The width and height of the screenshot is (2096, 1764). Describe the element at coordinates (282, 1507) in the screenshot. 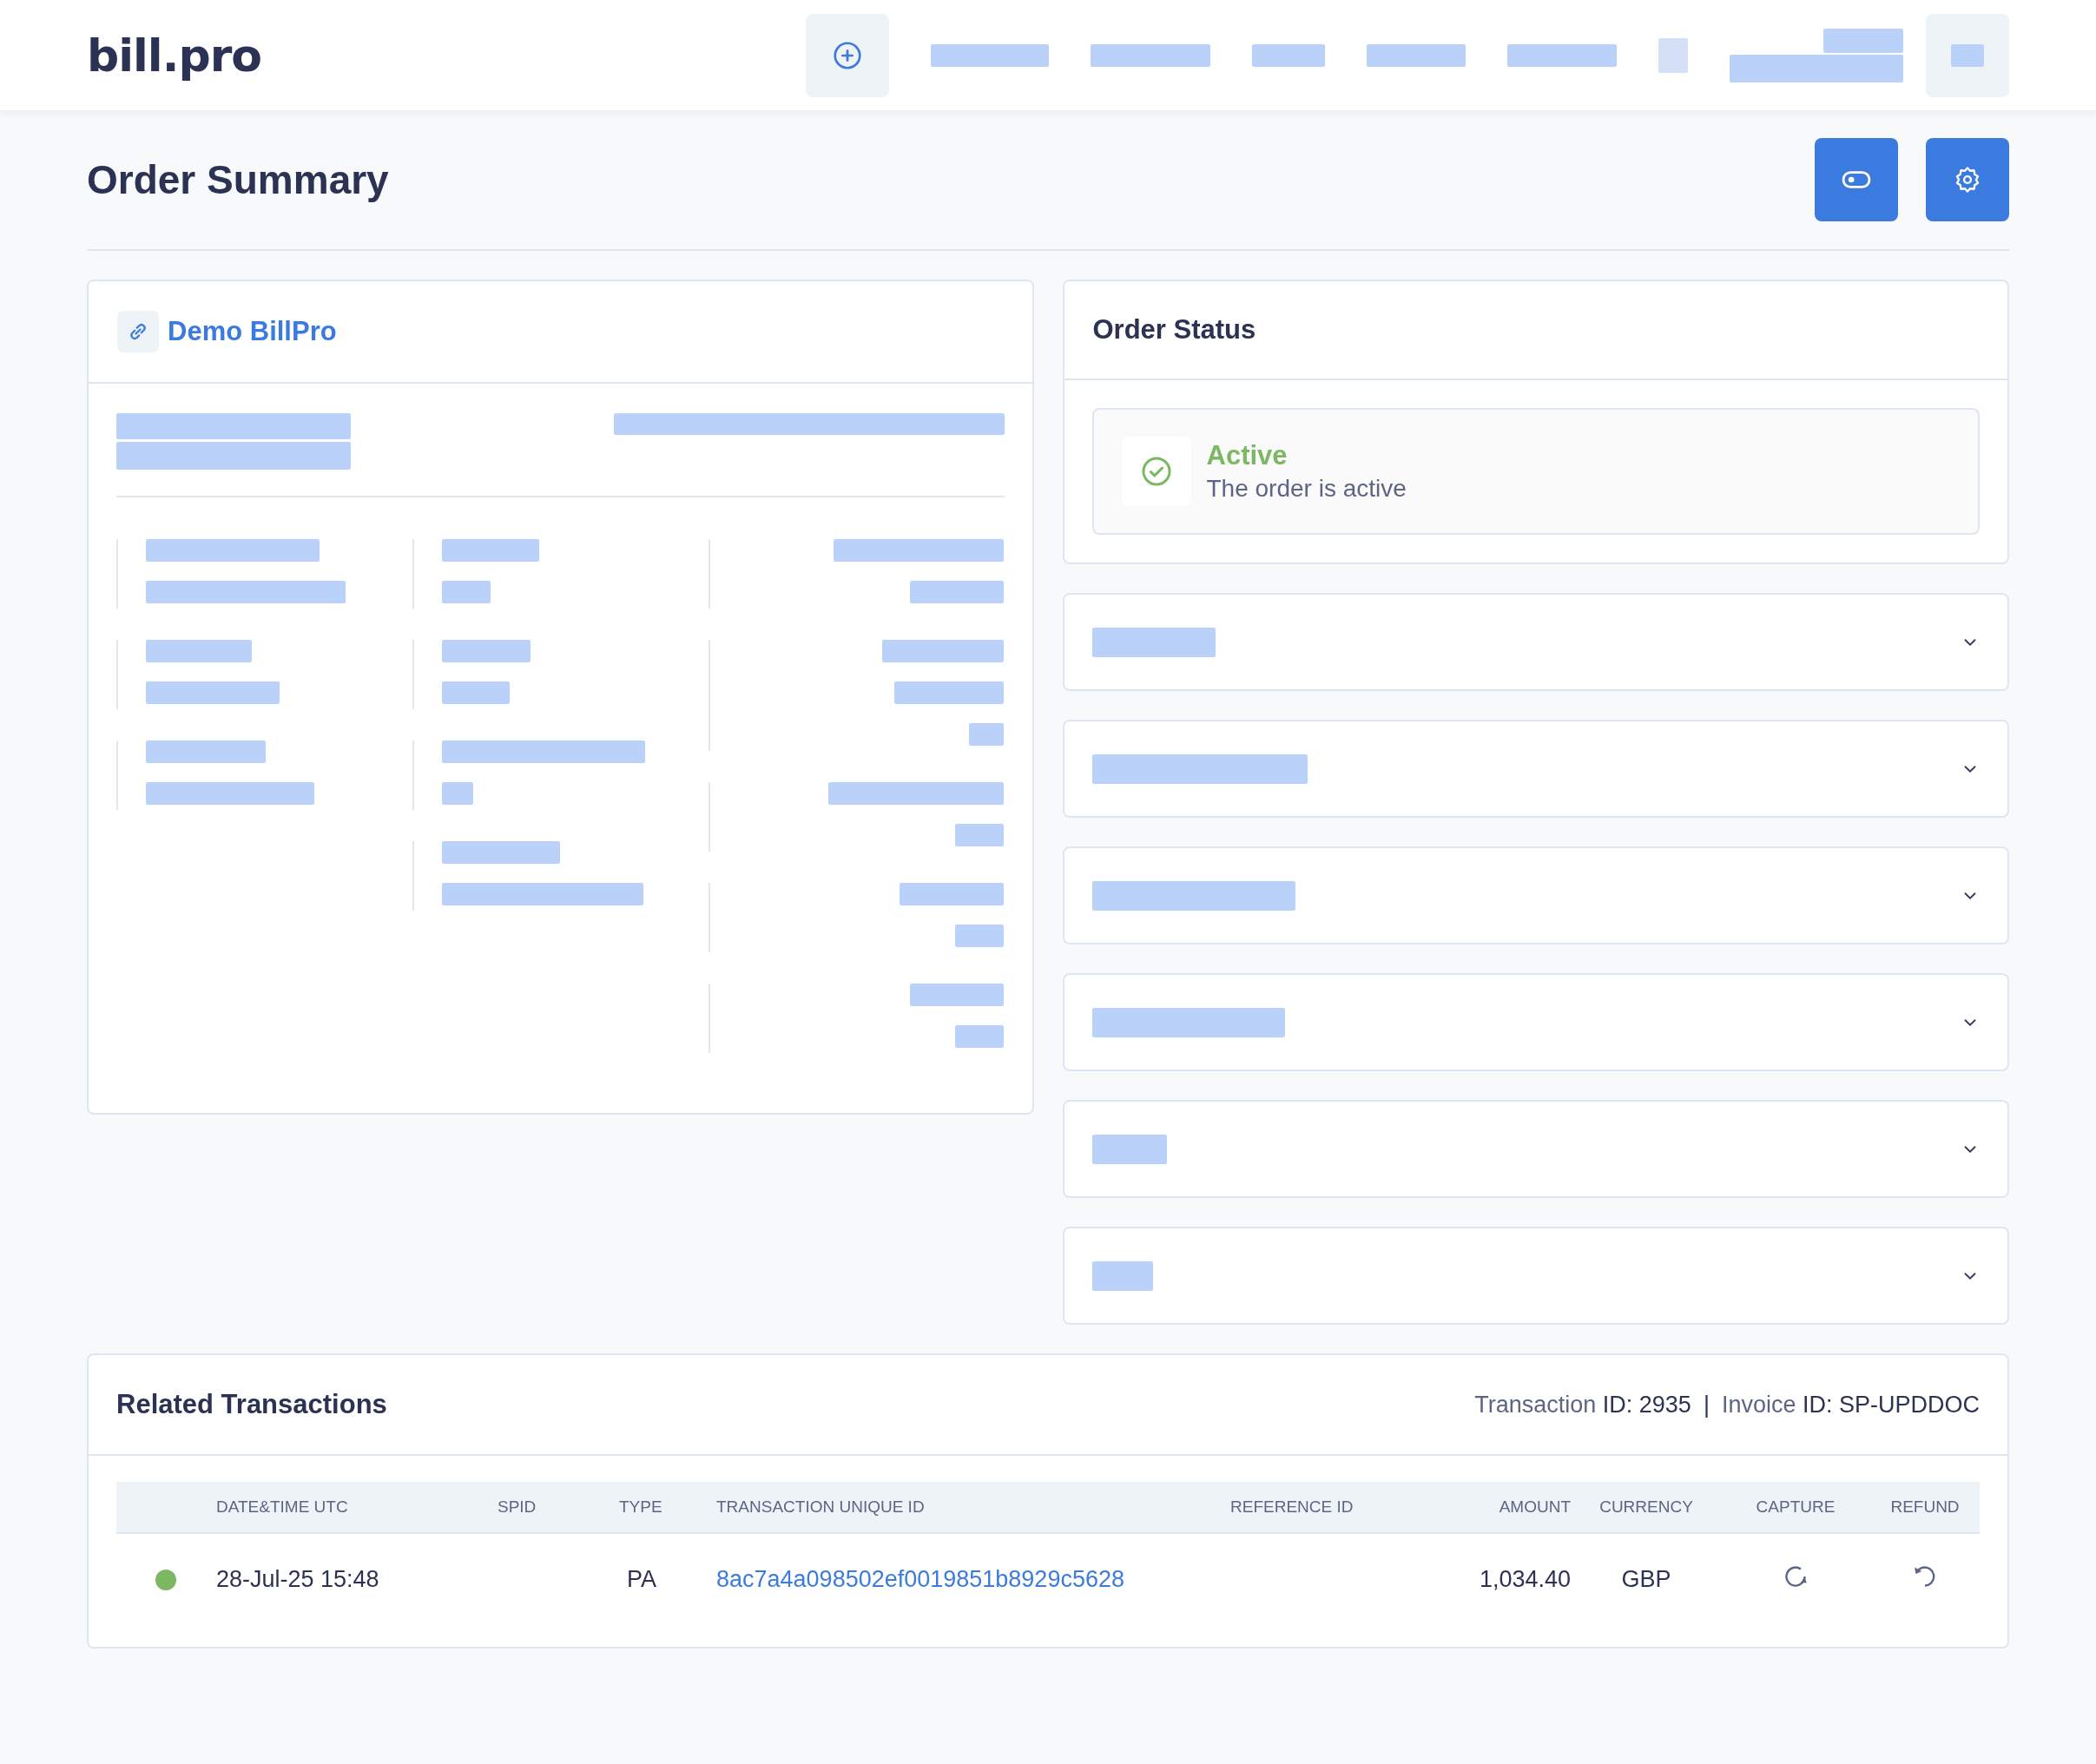

I see `column-header: DATE&TIME UTC` at that location.